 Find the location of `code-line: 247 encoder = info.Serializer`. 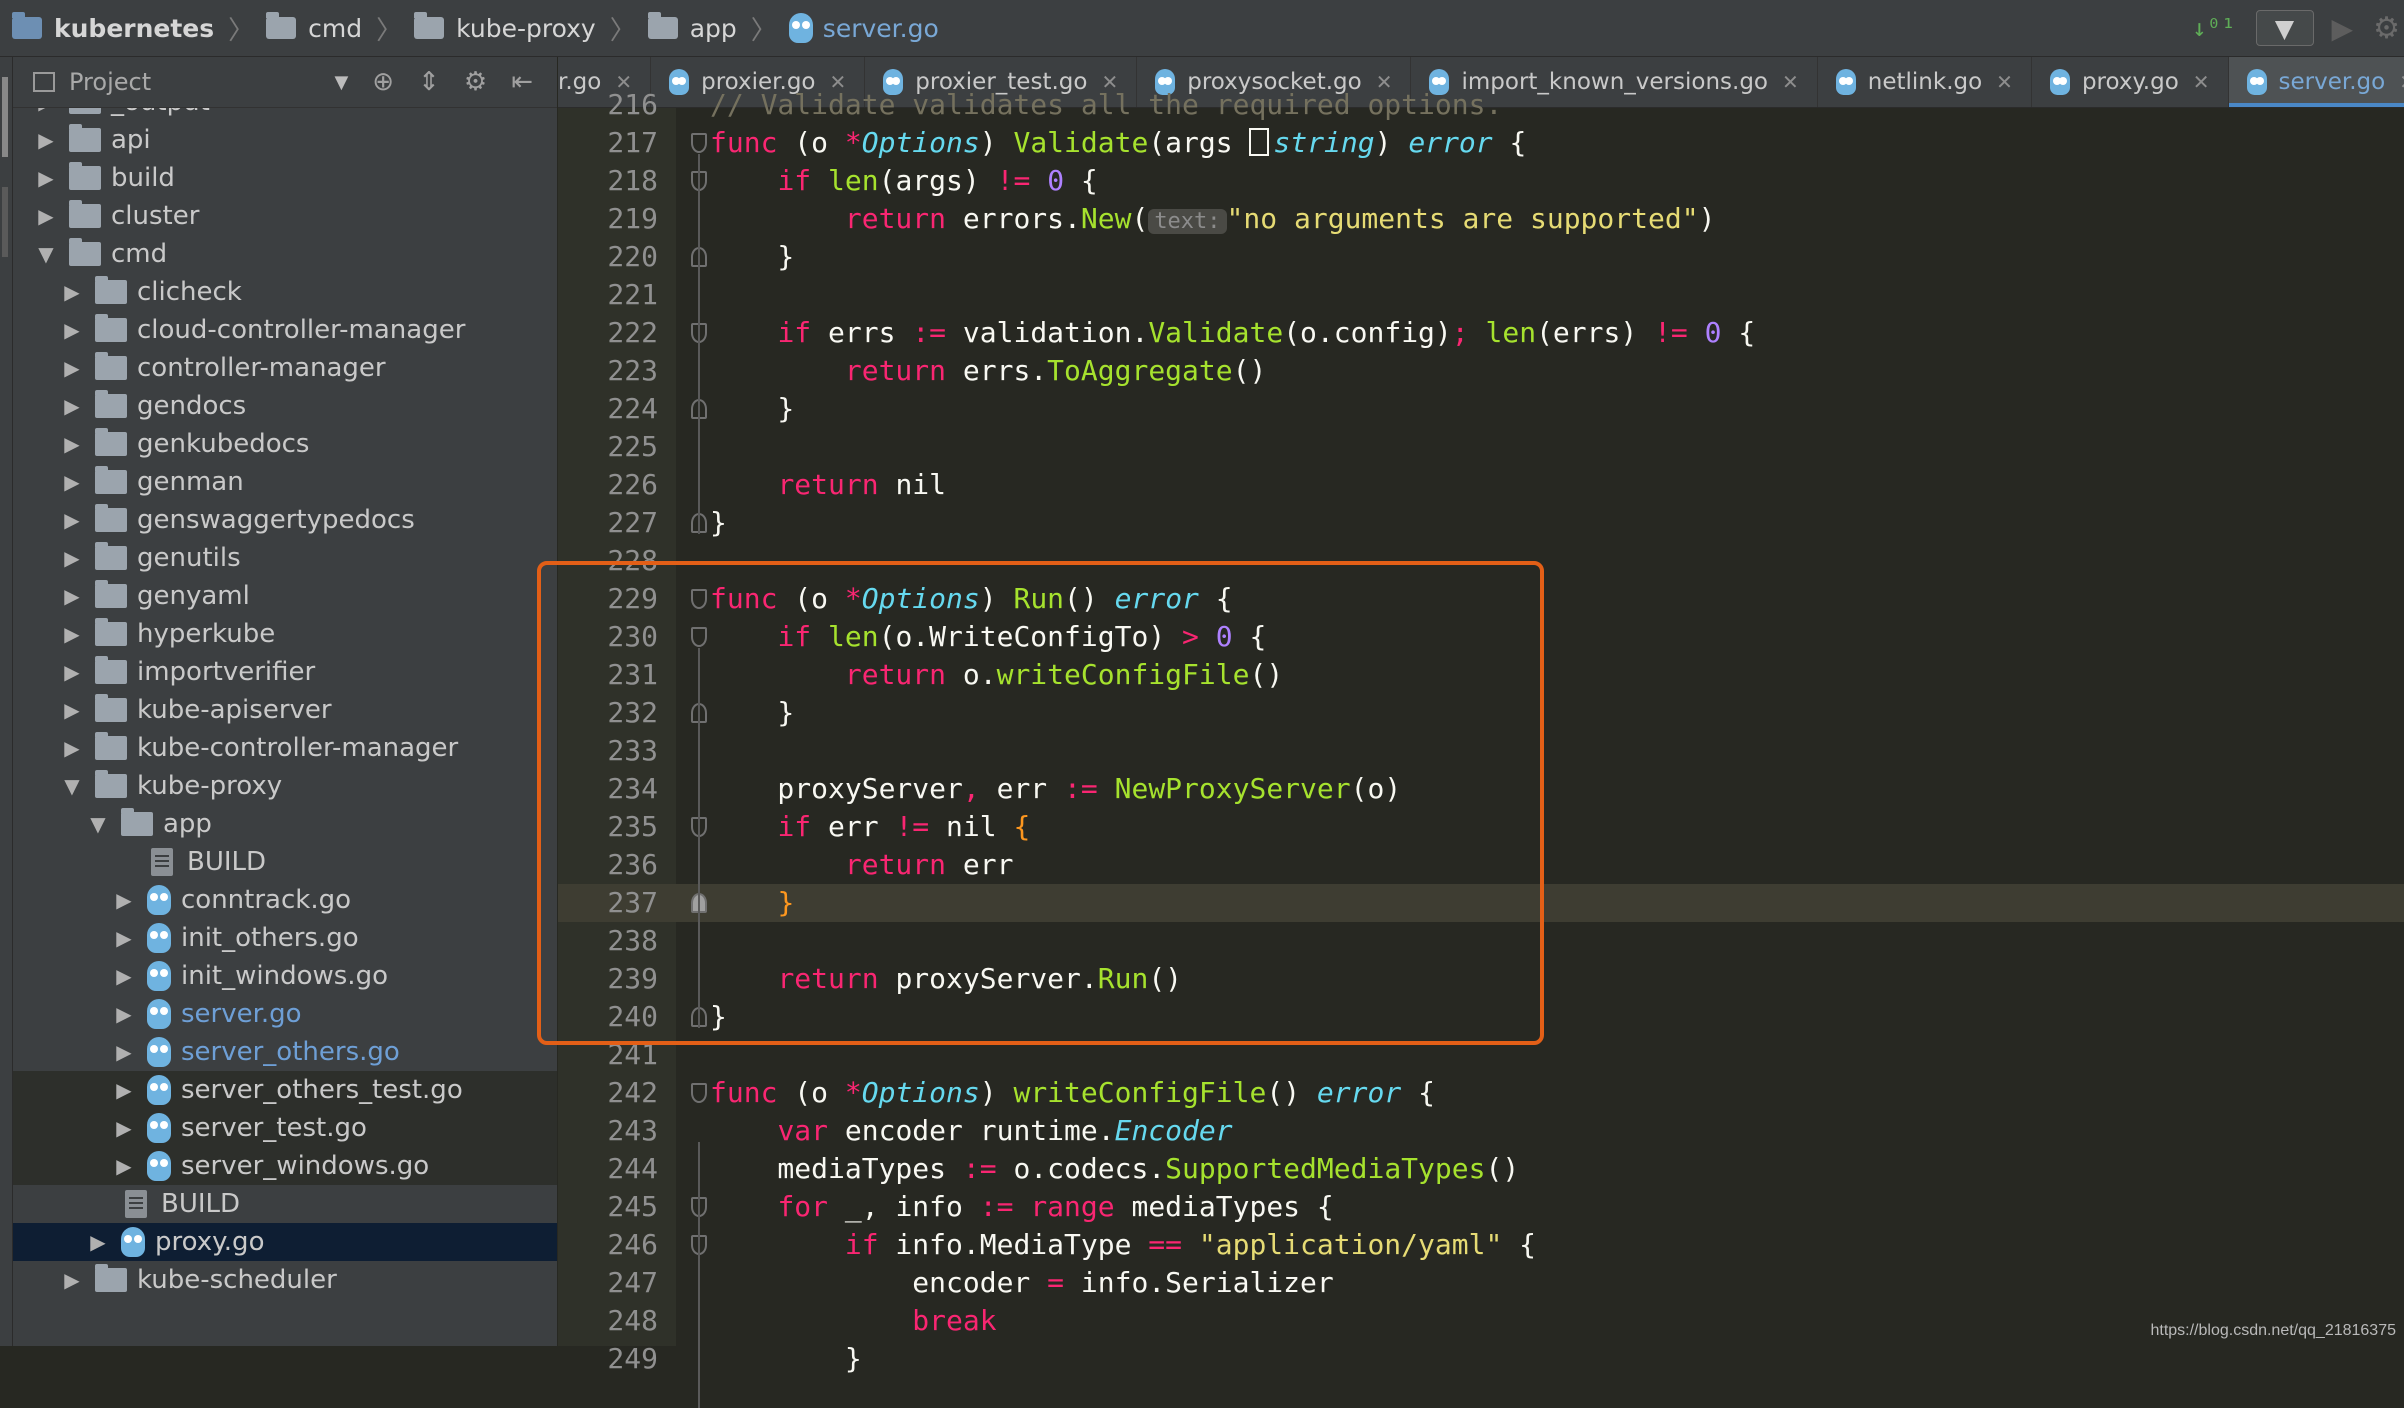

code-line: 247 encoder = info.Serializer is located at coordinates (1481, 1283).